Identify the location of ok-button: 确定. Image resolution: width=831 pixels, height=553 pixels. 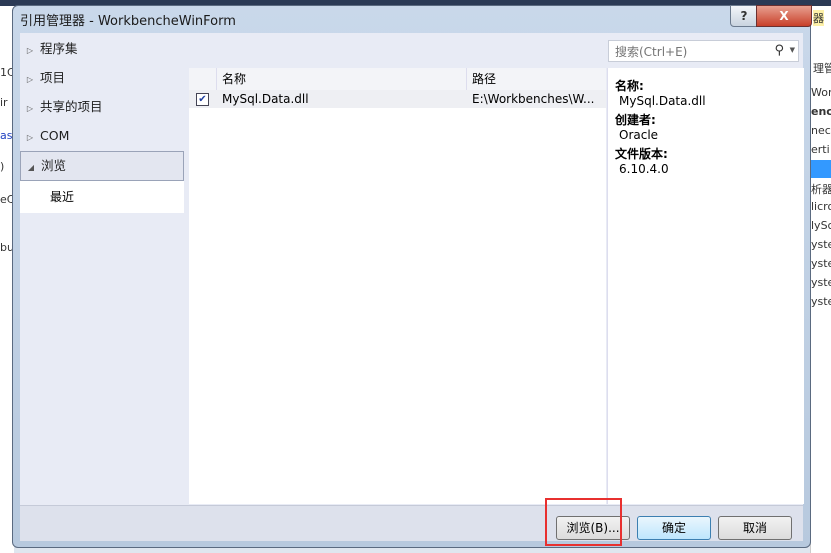
(674, 528).